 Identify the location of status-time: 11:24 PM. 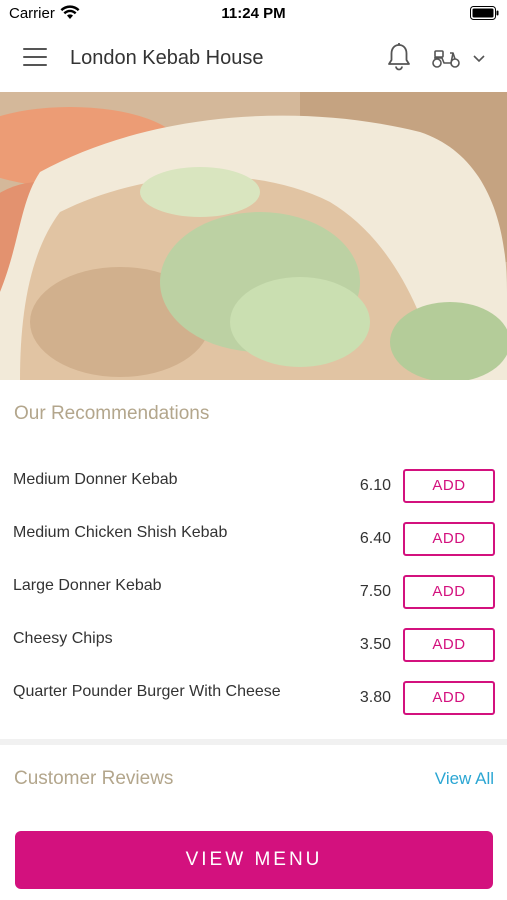
(253, 13).